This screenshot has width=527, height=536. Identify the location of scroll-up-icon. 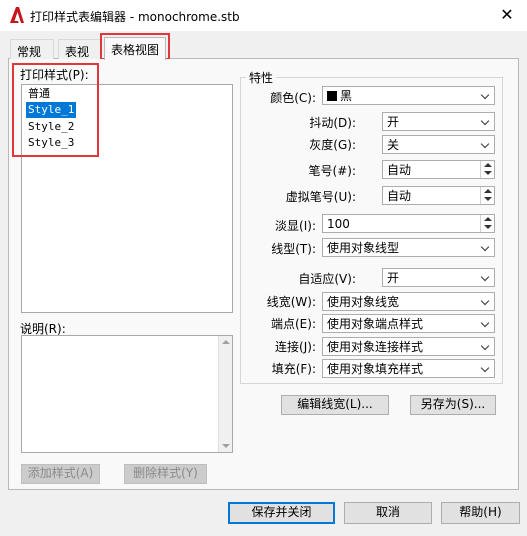
(226, 342).